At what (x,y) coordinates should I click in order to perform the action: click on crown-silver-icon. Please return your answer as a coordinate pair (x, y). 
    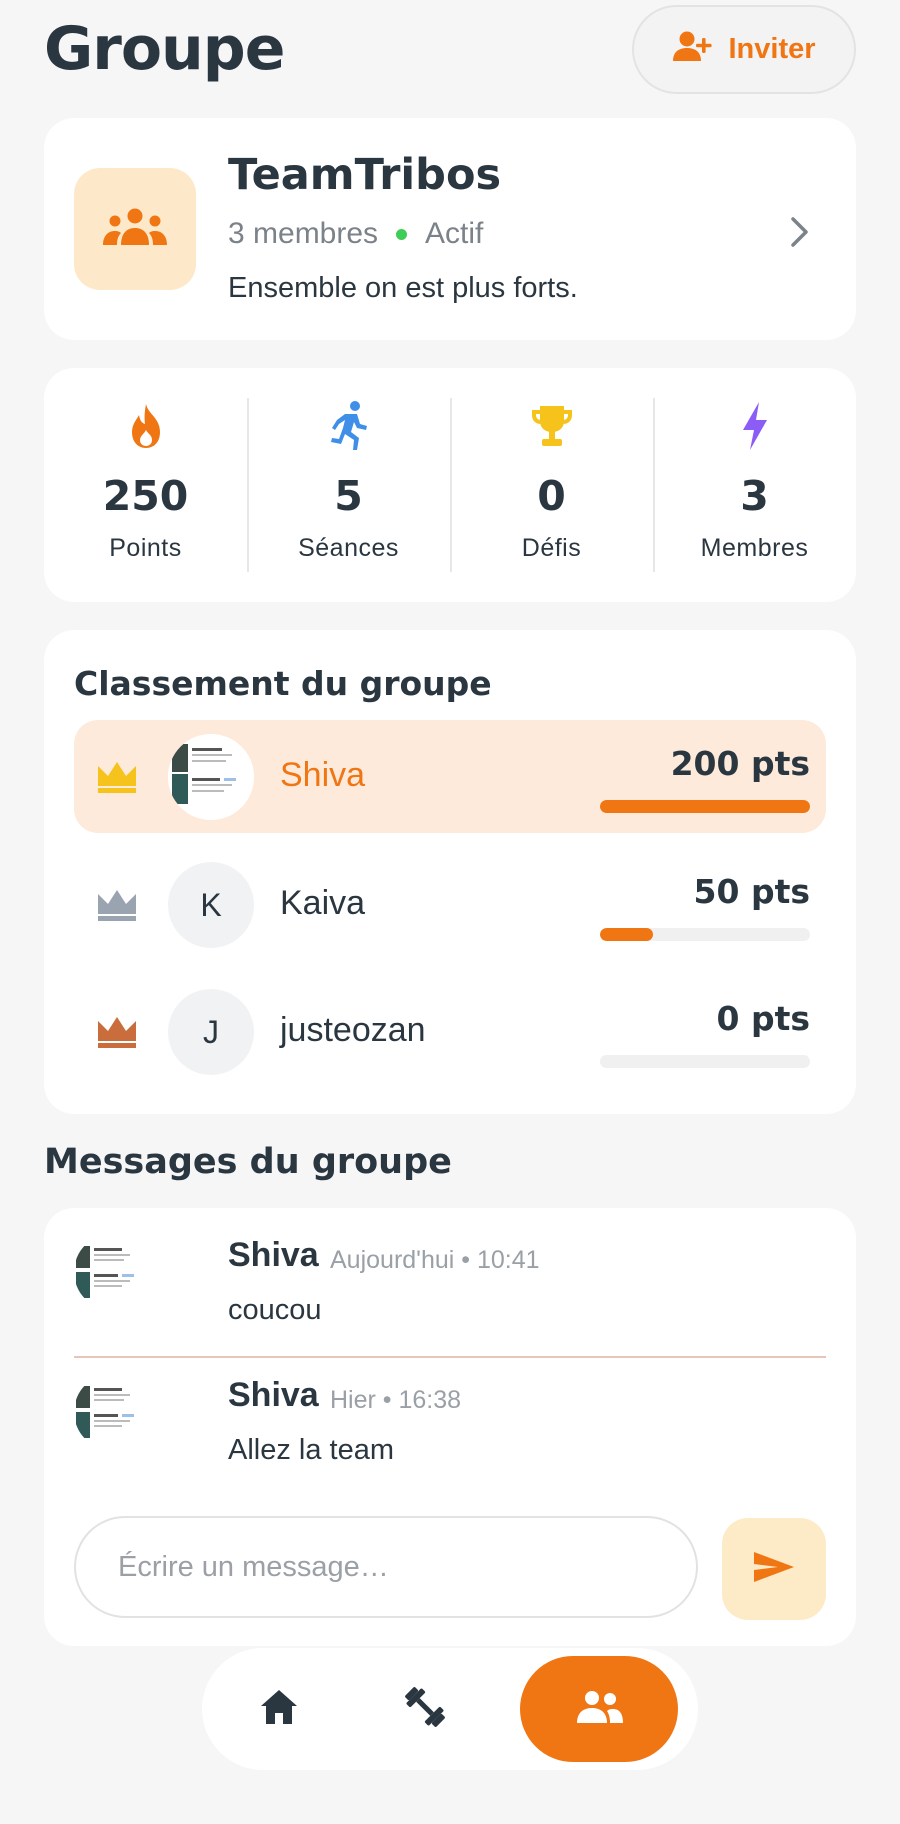
    Looking at the image, I should click on (117, 904).